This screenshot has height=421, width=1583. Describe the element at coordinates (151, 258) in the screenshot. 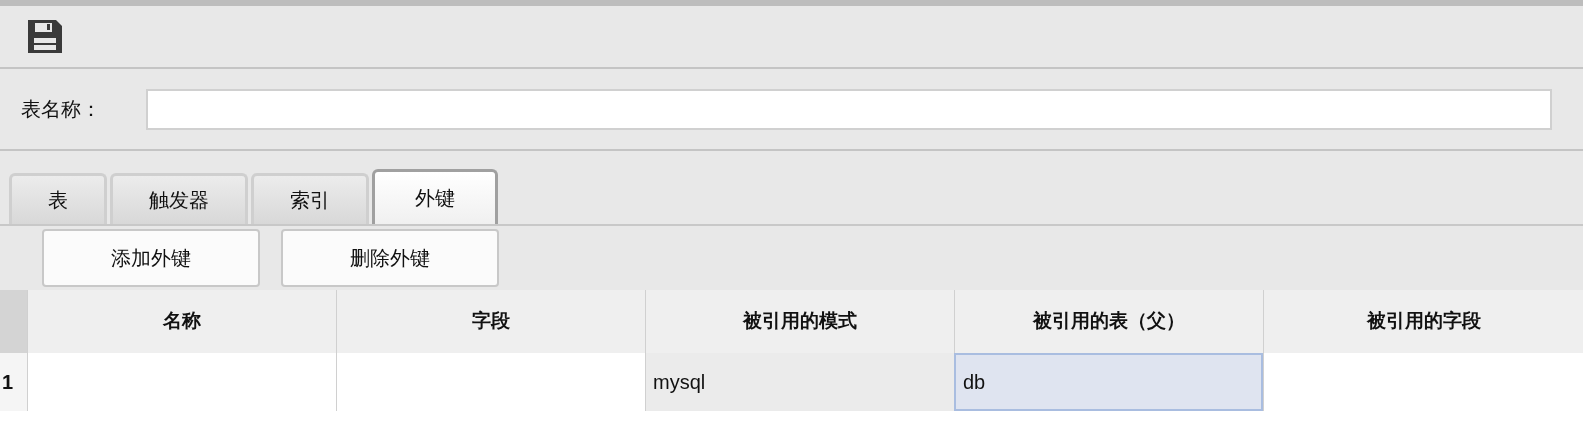

I see `action-button: 添加外键` at that location.